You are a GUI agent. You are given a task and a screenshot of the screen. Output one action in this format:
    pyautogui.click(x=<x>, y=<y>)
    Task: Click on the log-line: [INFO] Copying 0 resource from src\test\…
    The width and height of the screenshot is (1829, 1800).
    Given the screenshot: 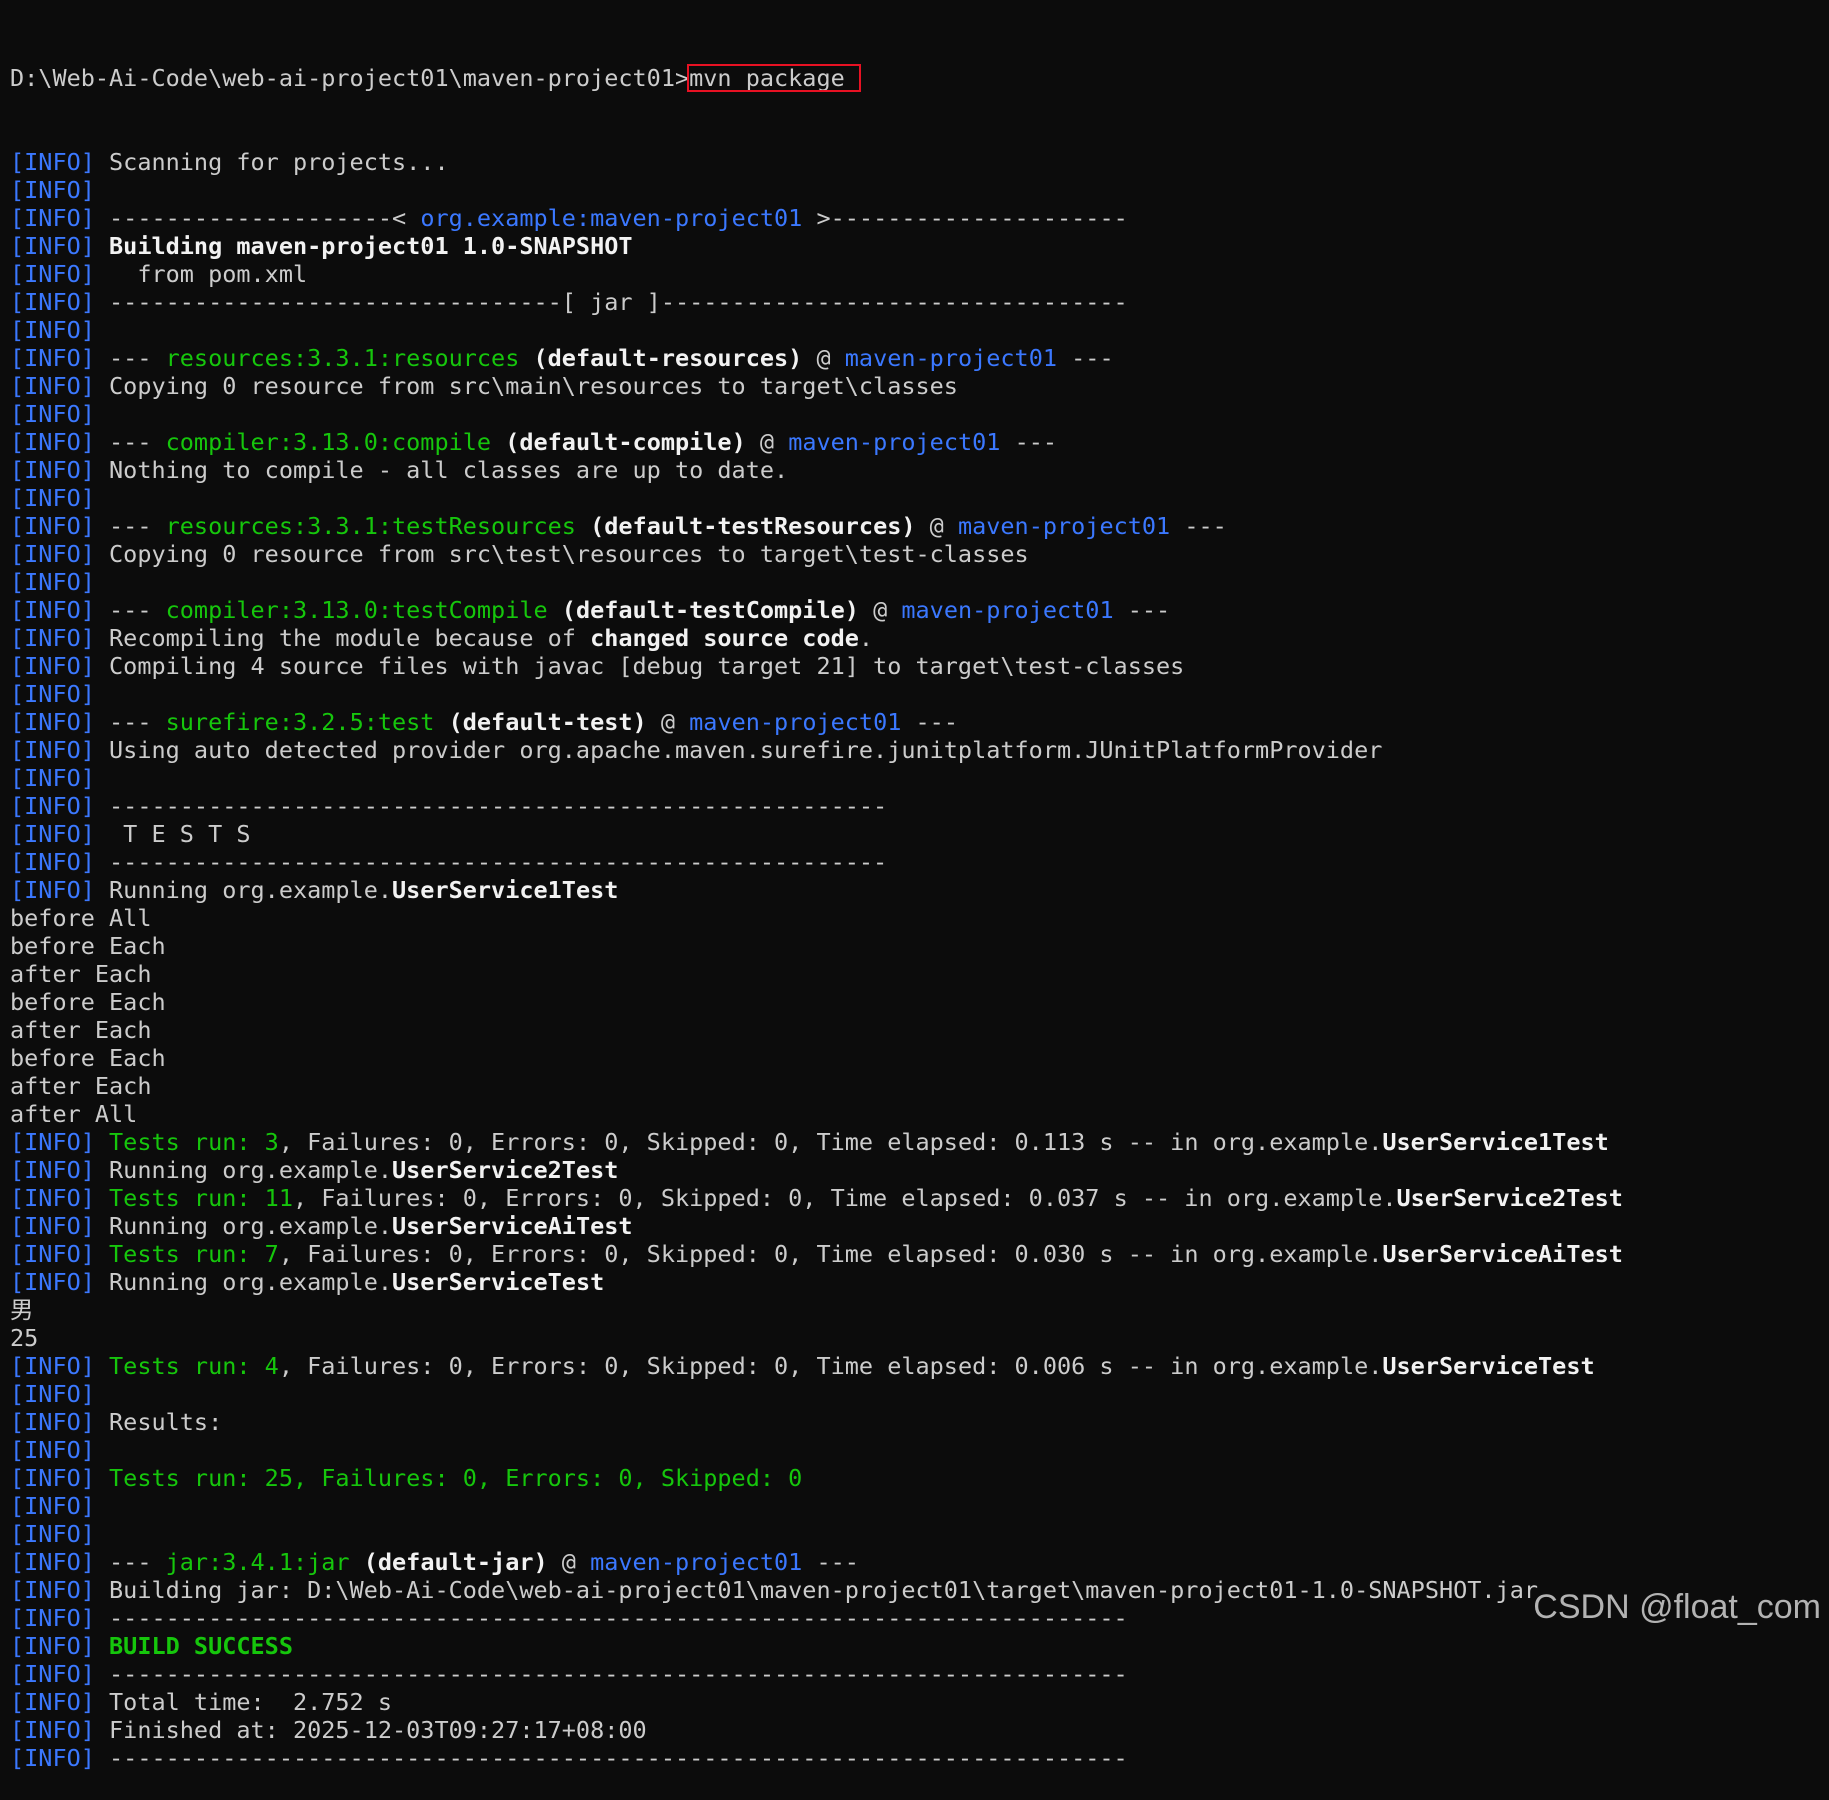 What is the action you would take?
    pyautogui.click(x=915, y=554)
    